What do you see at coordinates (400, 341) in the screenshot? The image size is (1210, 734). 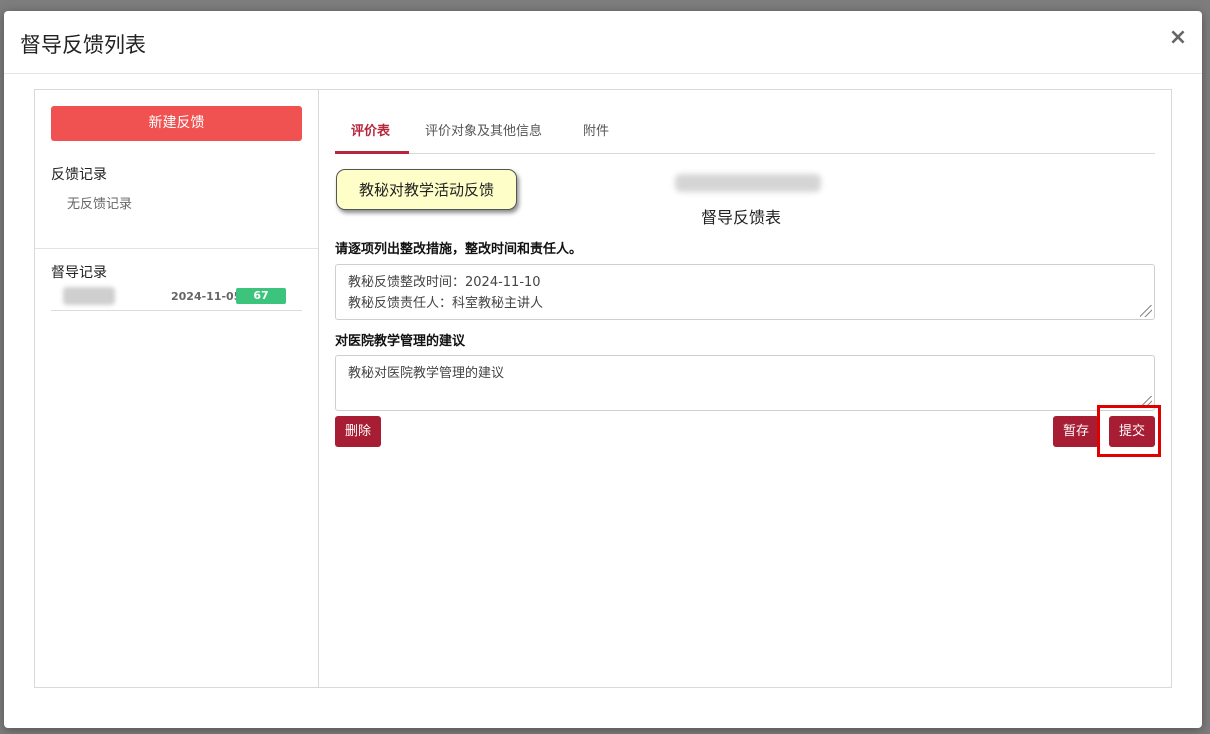 I see `suggestion-label: 对医院教学管理的建议` at bounding box center [400, 341].